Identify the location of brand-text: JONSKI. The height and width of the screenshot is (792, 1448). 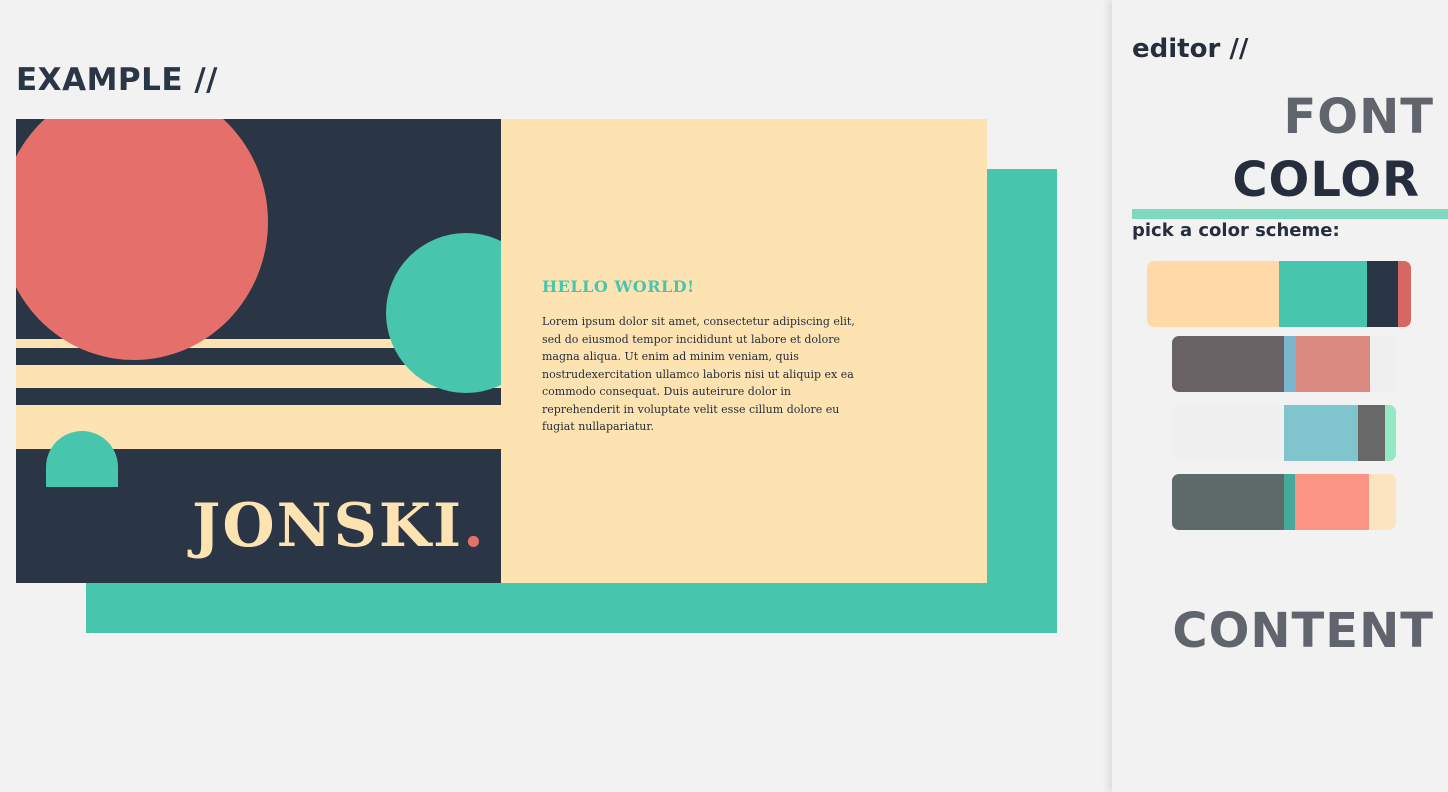
(328, 526).